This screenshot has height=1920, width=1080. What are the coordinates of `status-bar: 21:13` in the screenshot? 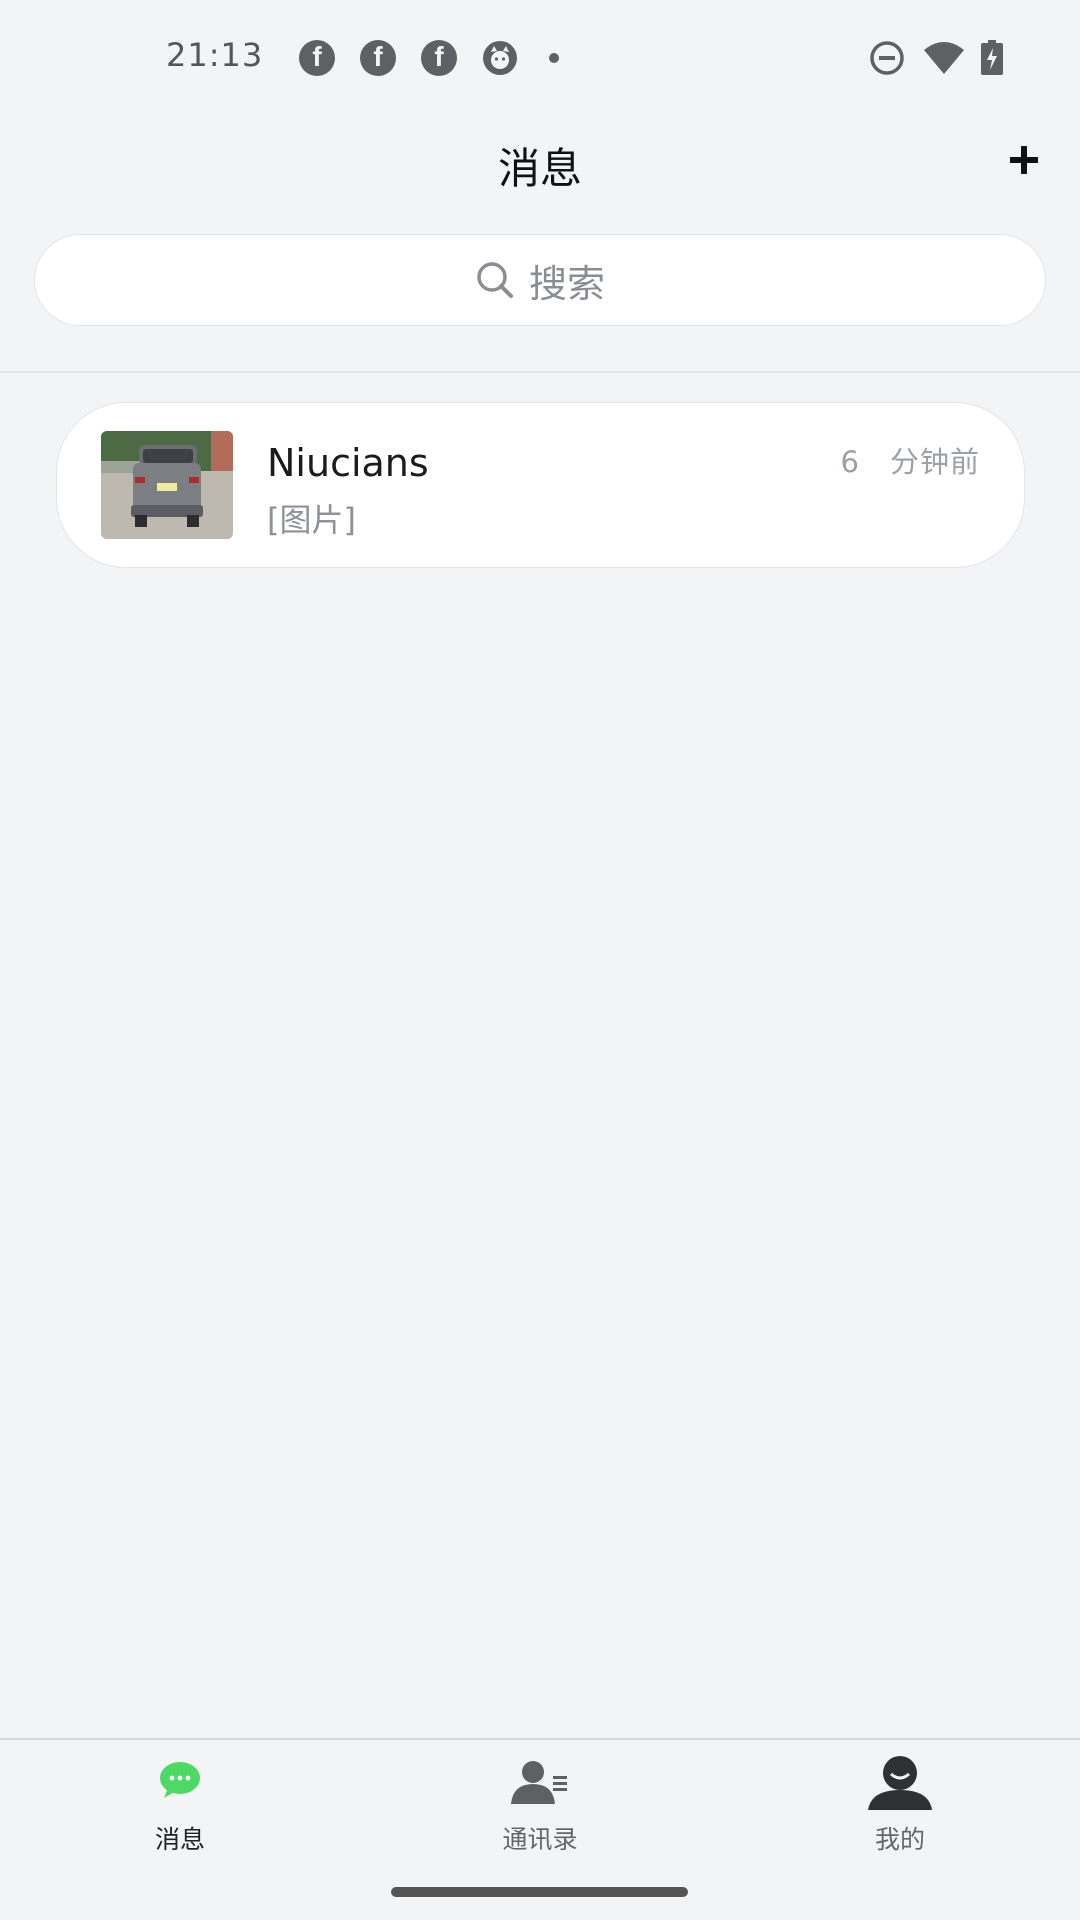 It's located at (540, 55).